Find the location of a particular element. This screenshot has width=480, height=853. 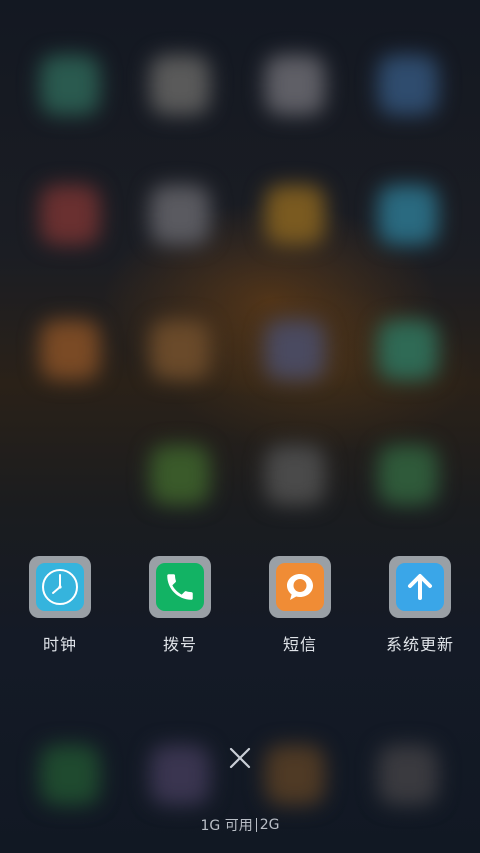

app-label: 时钟 is located at coordinates (59, 644).